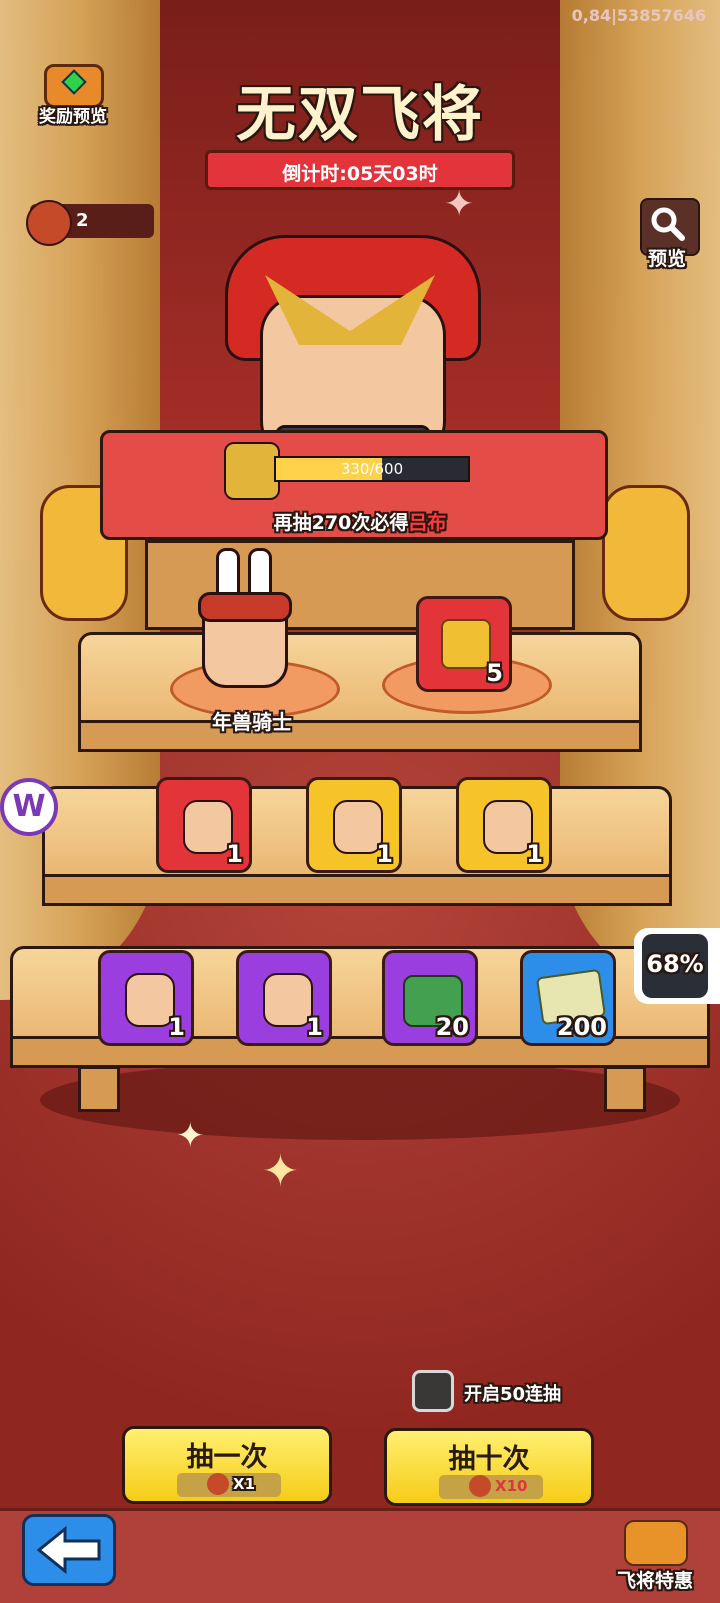 Image resolution: width=720 pixels, height=1603 pixels. I want to click on countdown-text: 倒计时:05天03时, so click(360, 174).